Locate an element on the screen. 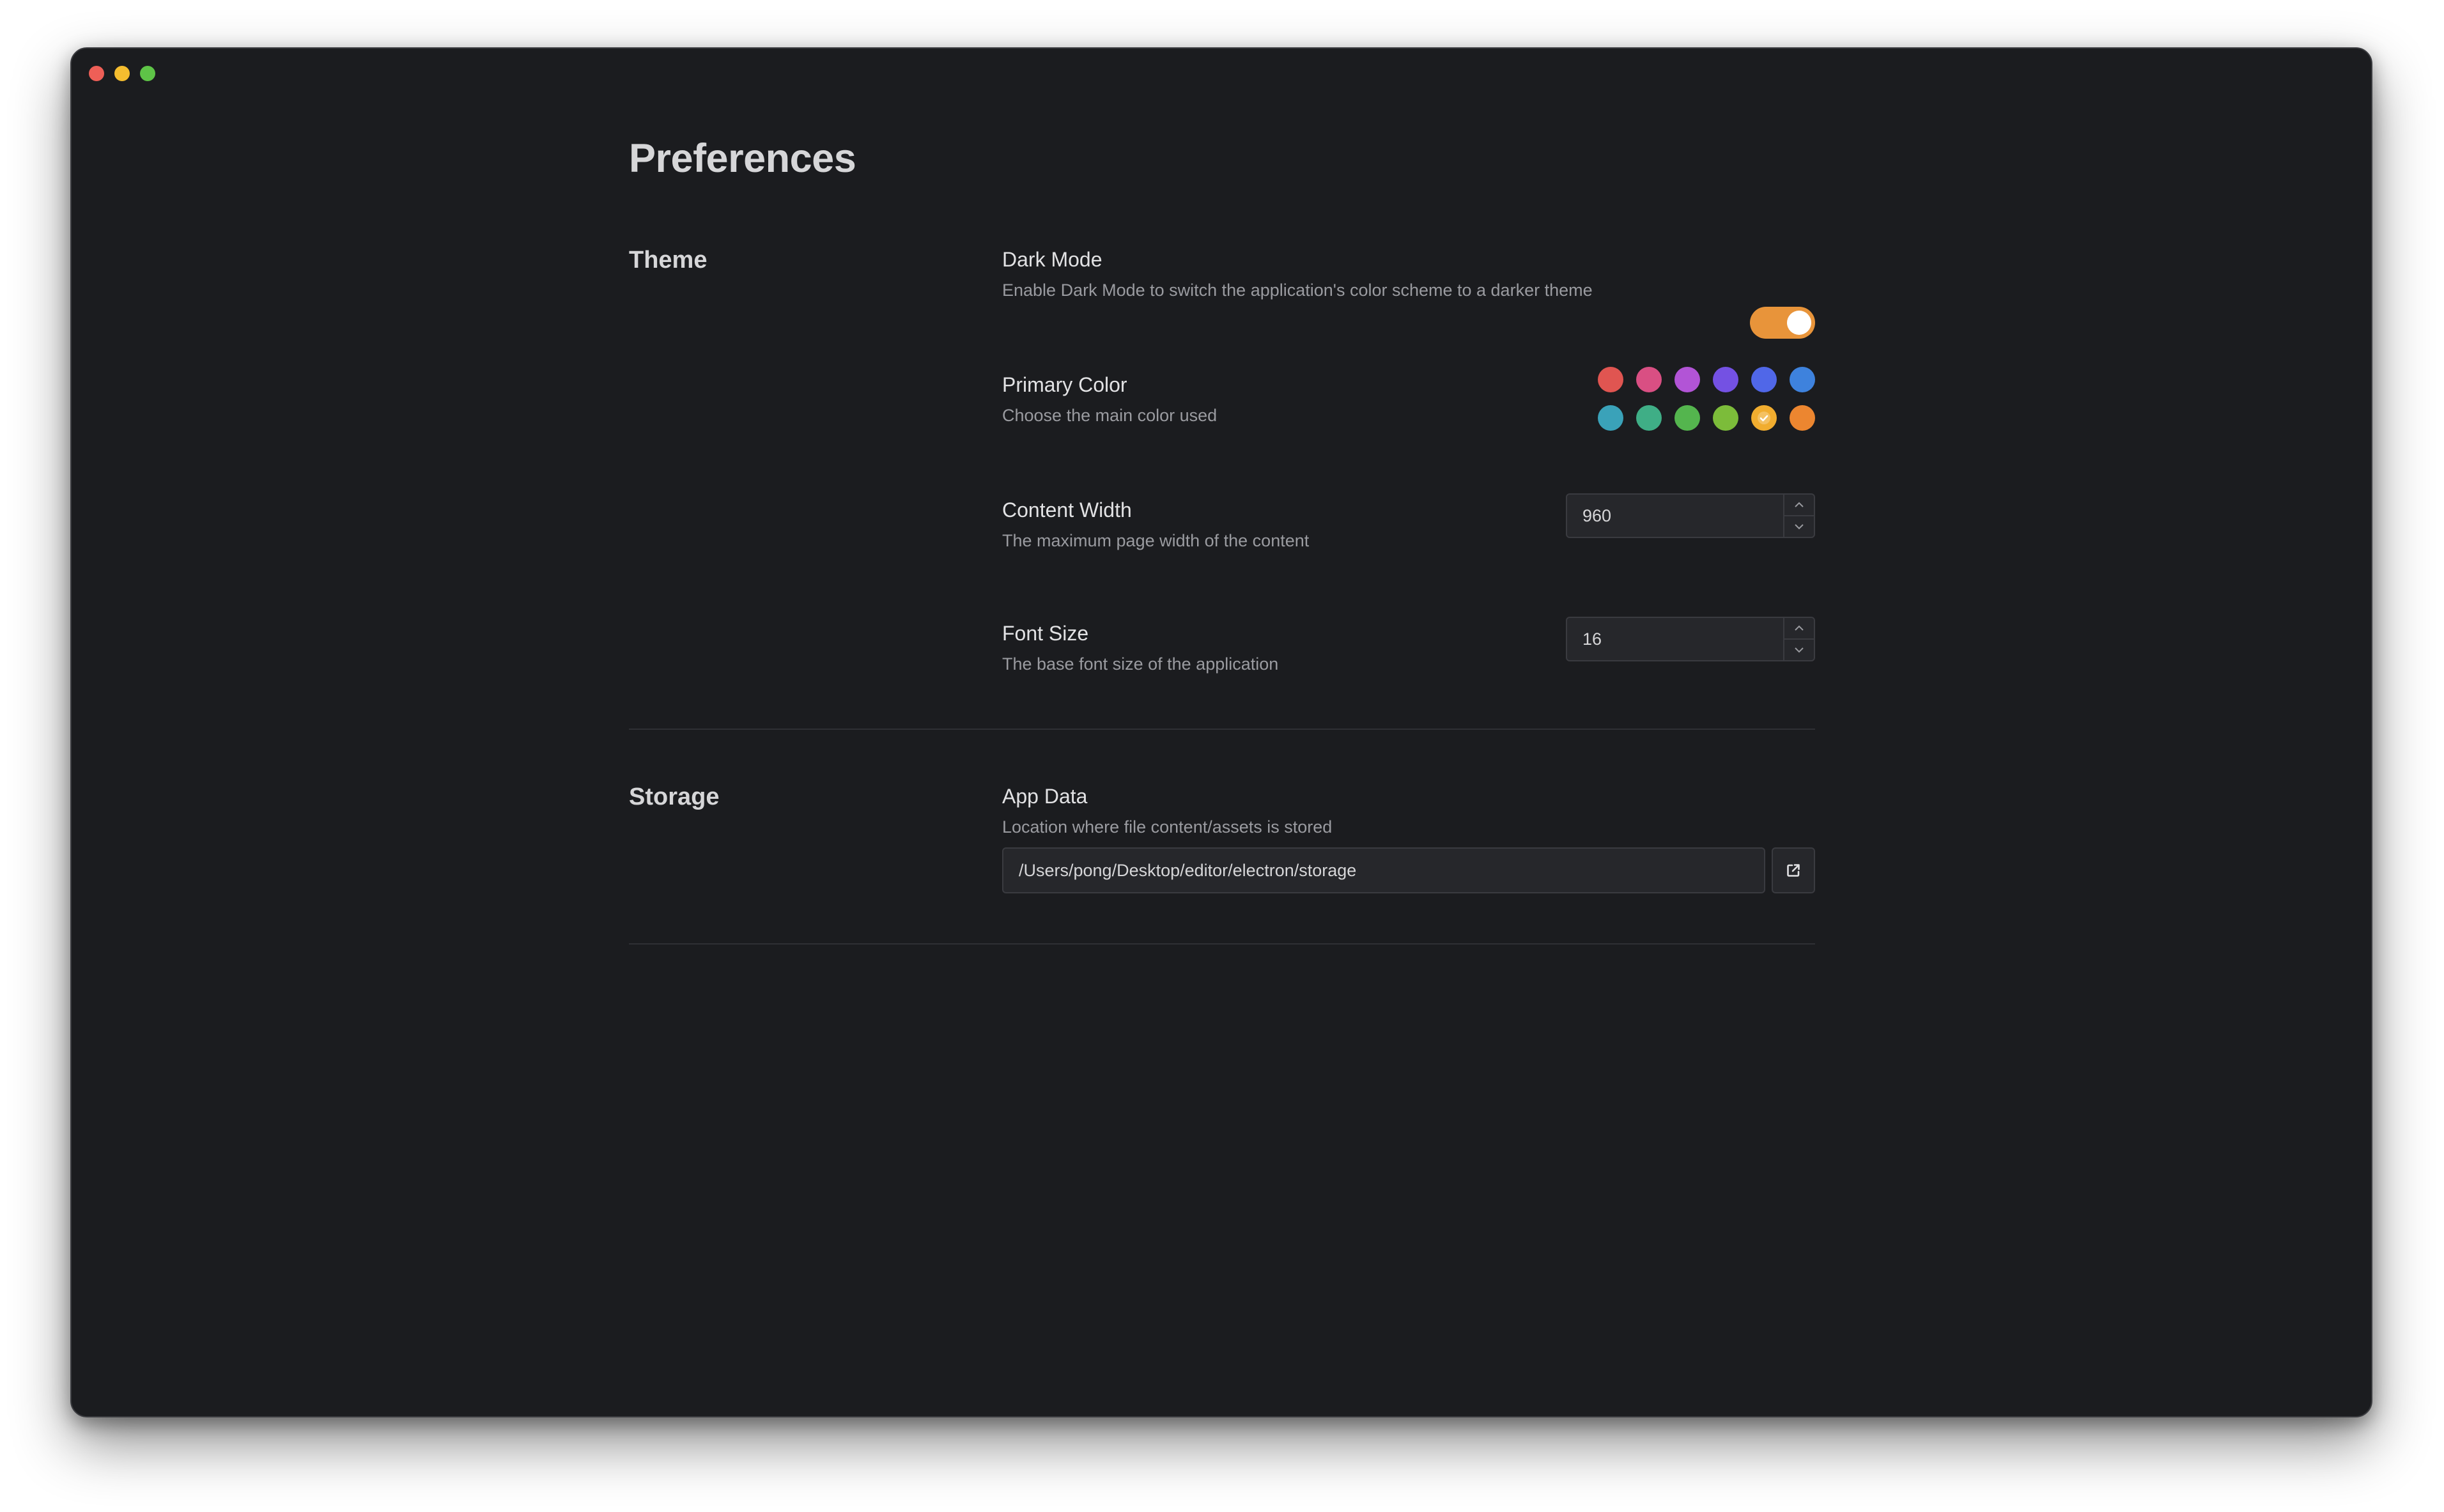 Image resolution: width=2444 pixels, height=1512 pixels. color-swatch-grid is located at coordinates (1706, 399).